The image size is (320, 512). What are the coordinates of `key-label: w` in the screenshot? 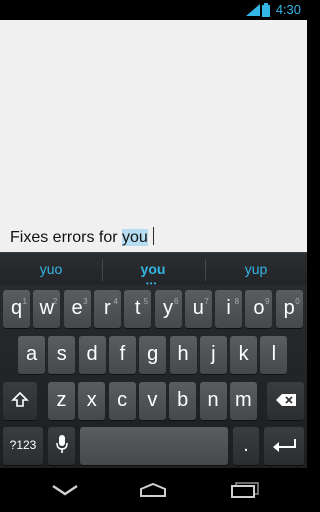 It's located at (47, 308).